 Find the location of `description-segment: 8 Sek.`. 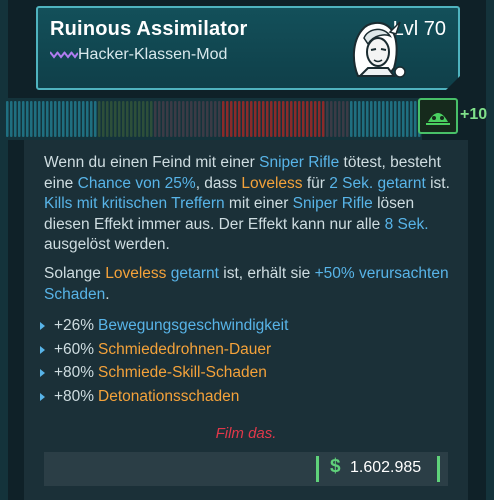

description-segment: 8 Sek. is located at coordinates (406, 224).